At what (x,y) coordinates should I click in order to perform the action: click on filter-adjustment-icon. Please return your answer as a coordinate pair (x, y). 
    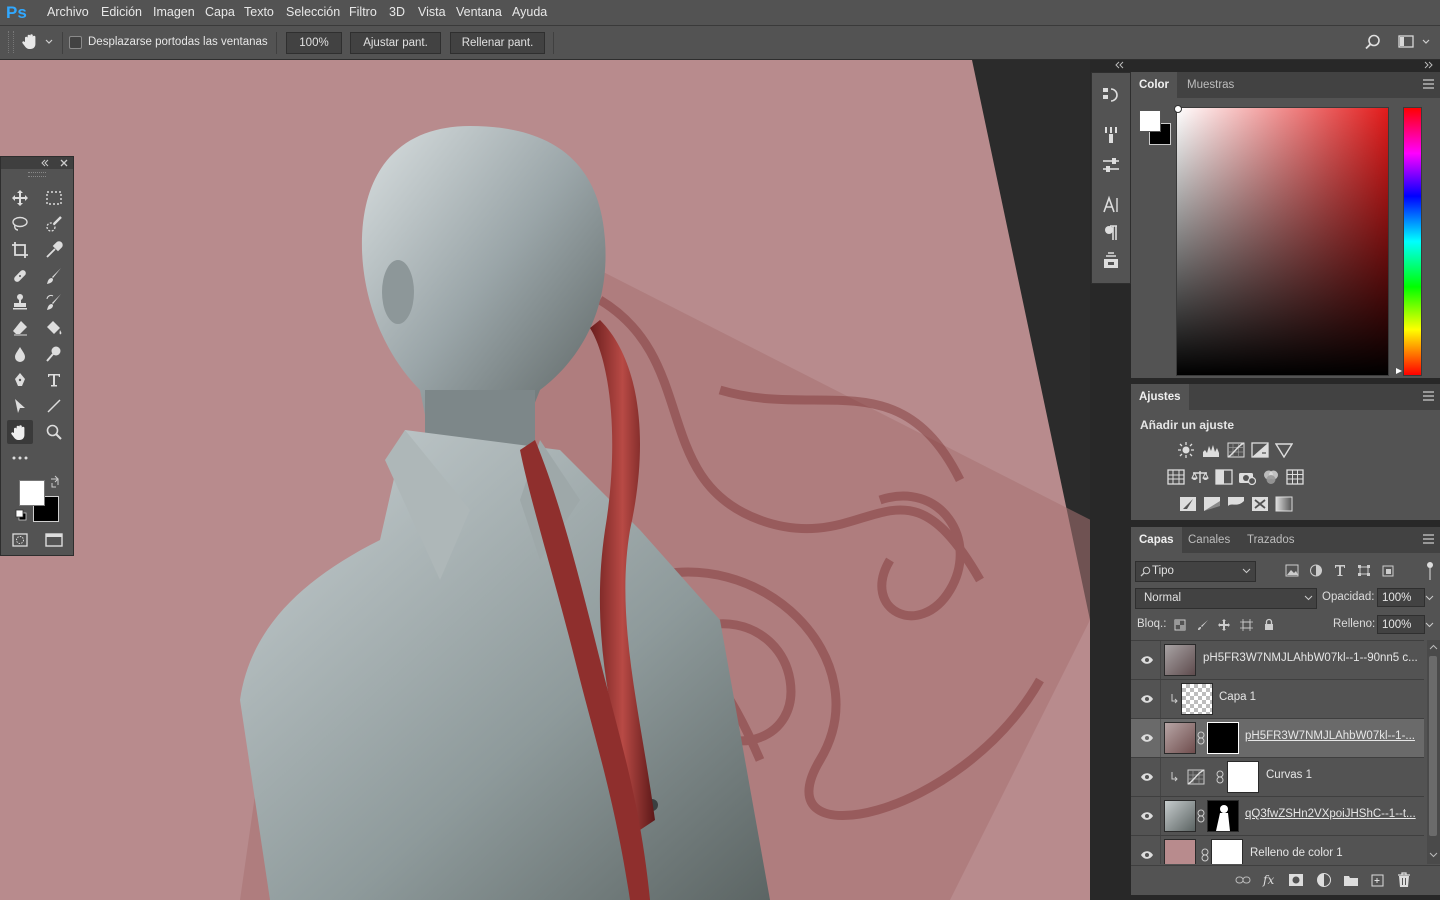
    Looking at the image, I should click on (1316, 570).